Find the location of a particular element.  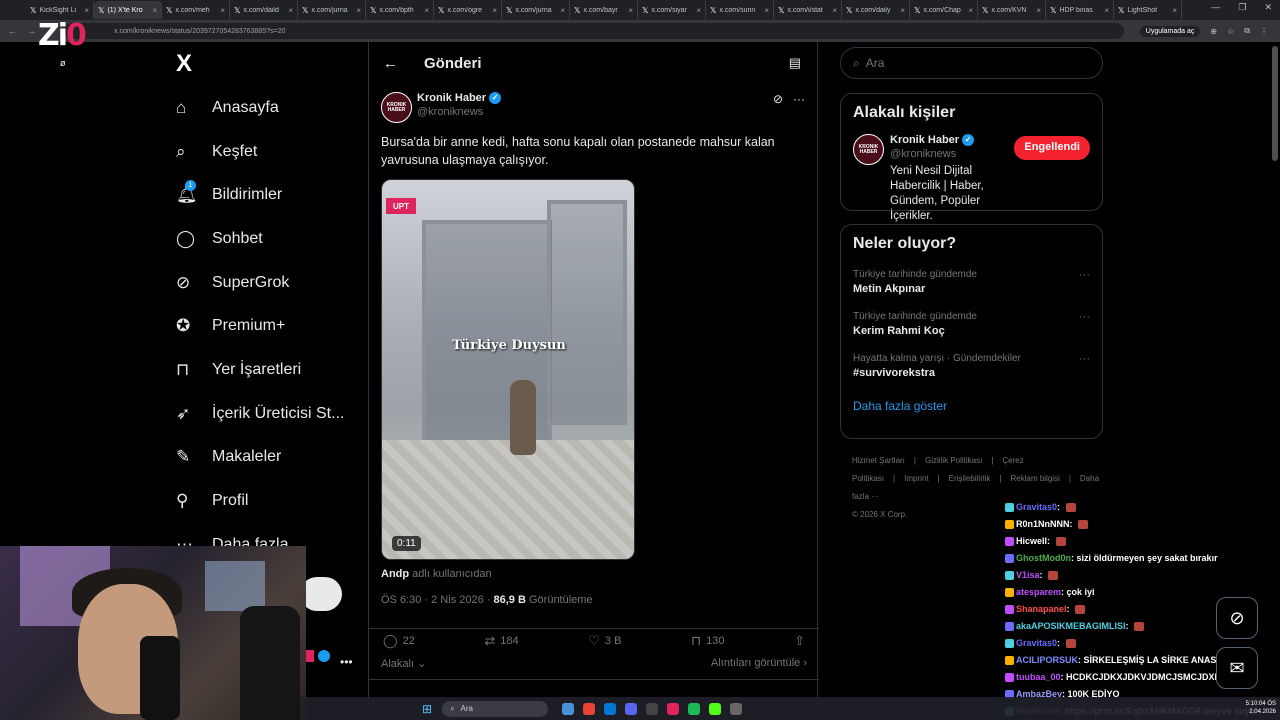

share-button: ⇧ is located at coordinates (799, 641).